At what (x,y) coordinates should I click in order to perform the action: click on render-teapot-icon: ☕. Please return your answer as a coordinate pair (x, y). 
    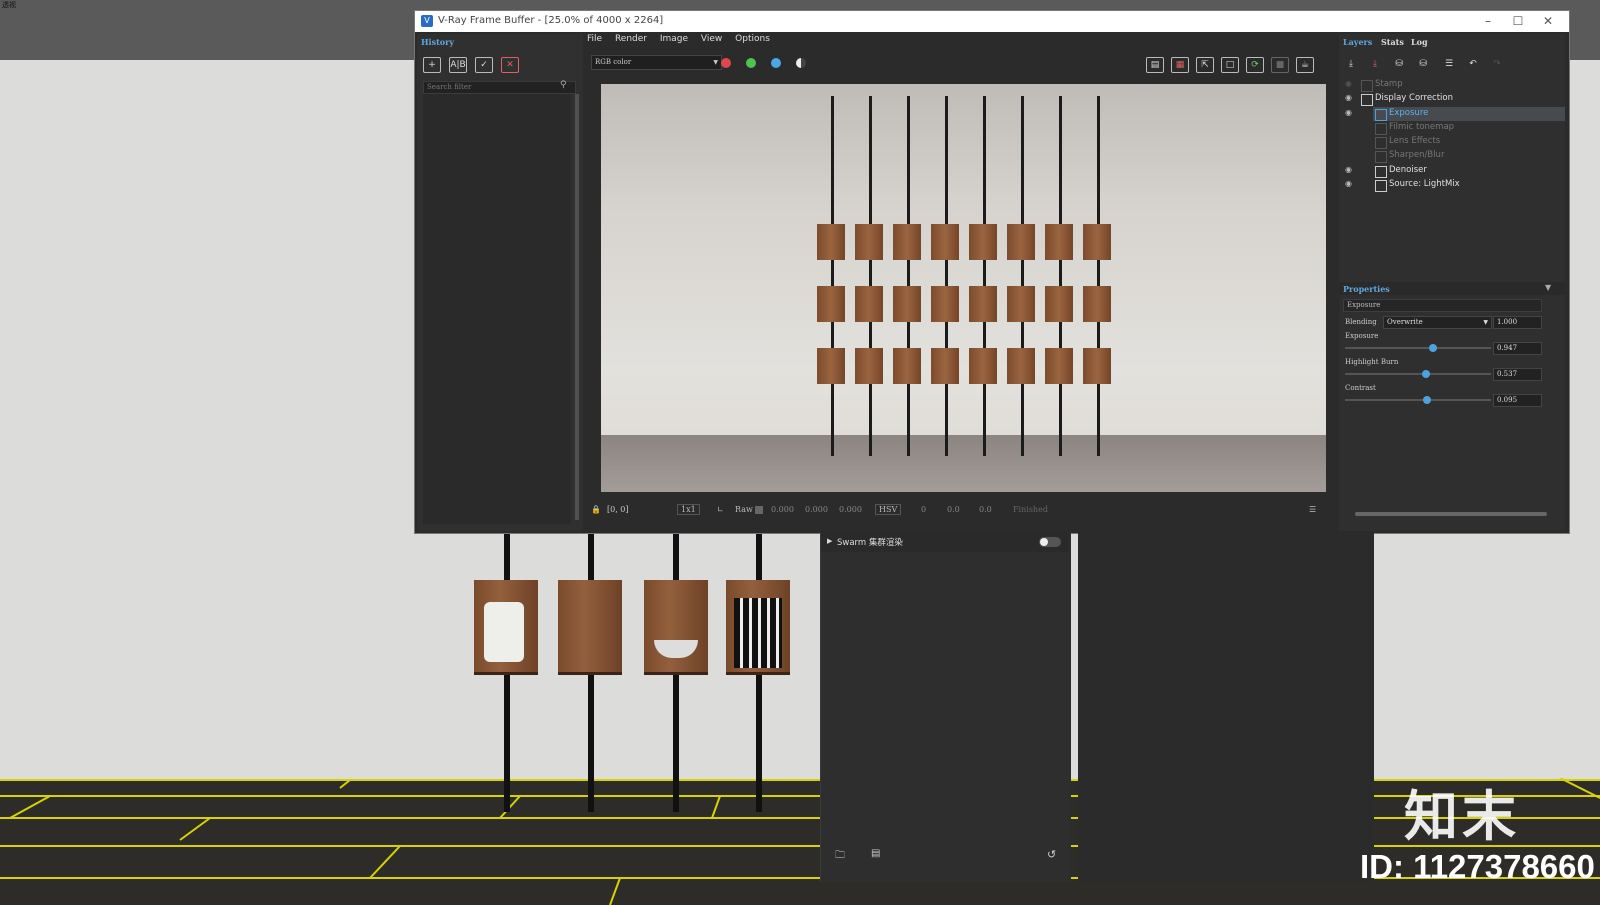
    Looking at the image, I should click on (1305, 65).